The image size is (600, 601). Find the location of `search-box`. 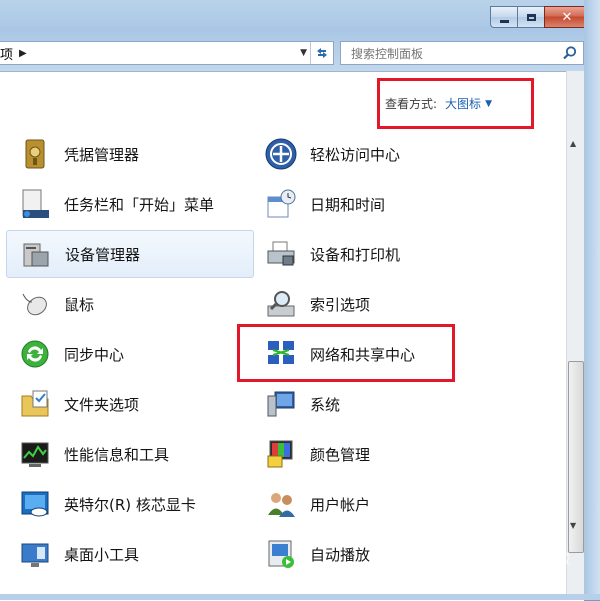

search-box is located at coordinates (462, 53).